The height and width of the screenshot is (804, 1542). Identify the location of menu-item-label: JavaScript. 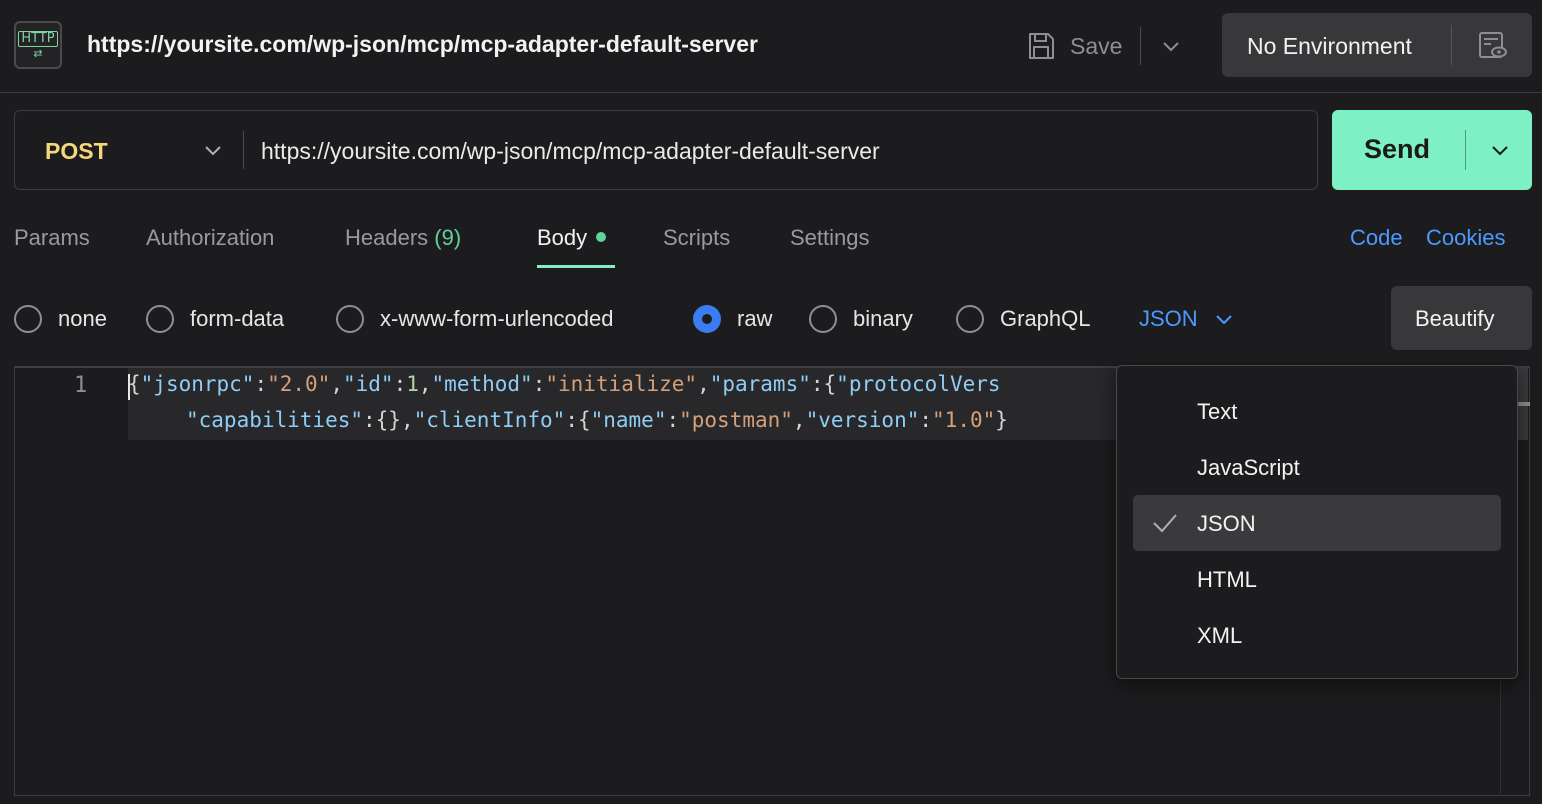
(1248, 467).